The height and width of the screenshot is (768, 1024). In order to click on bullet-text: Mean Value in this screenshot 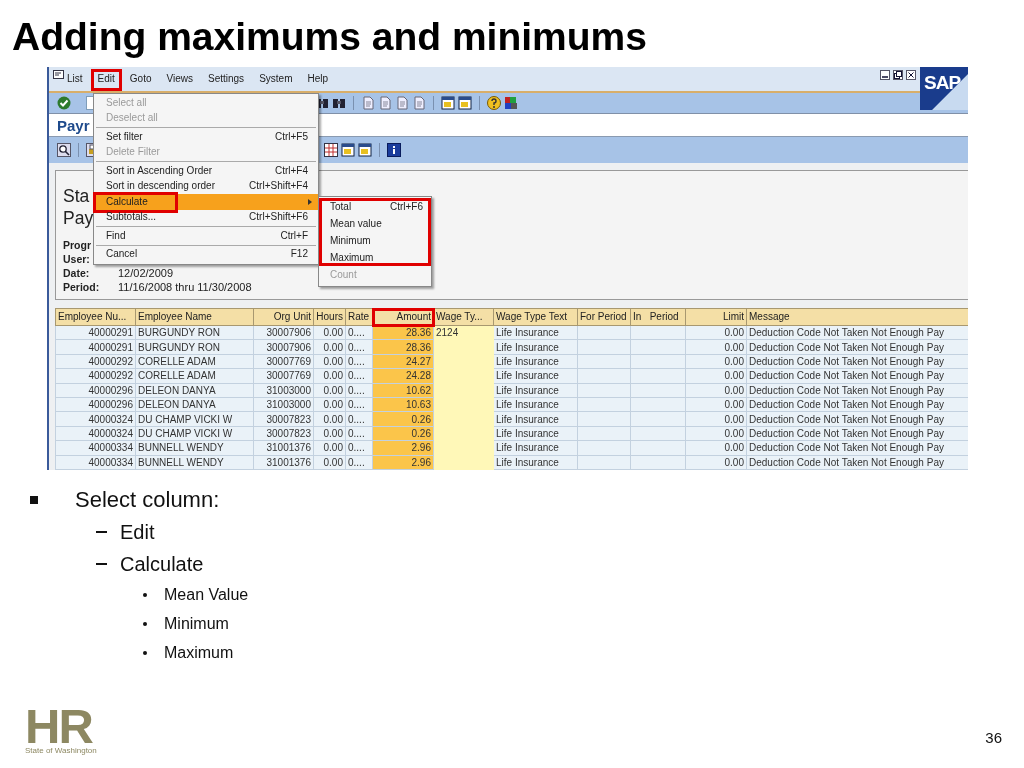, I will do `click(206, 594)`.